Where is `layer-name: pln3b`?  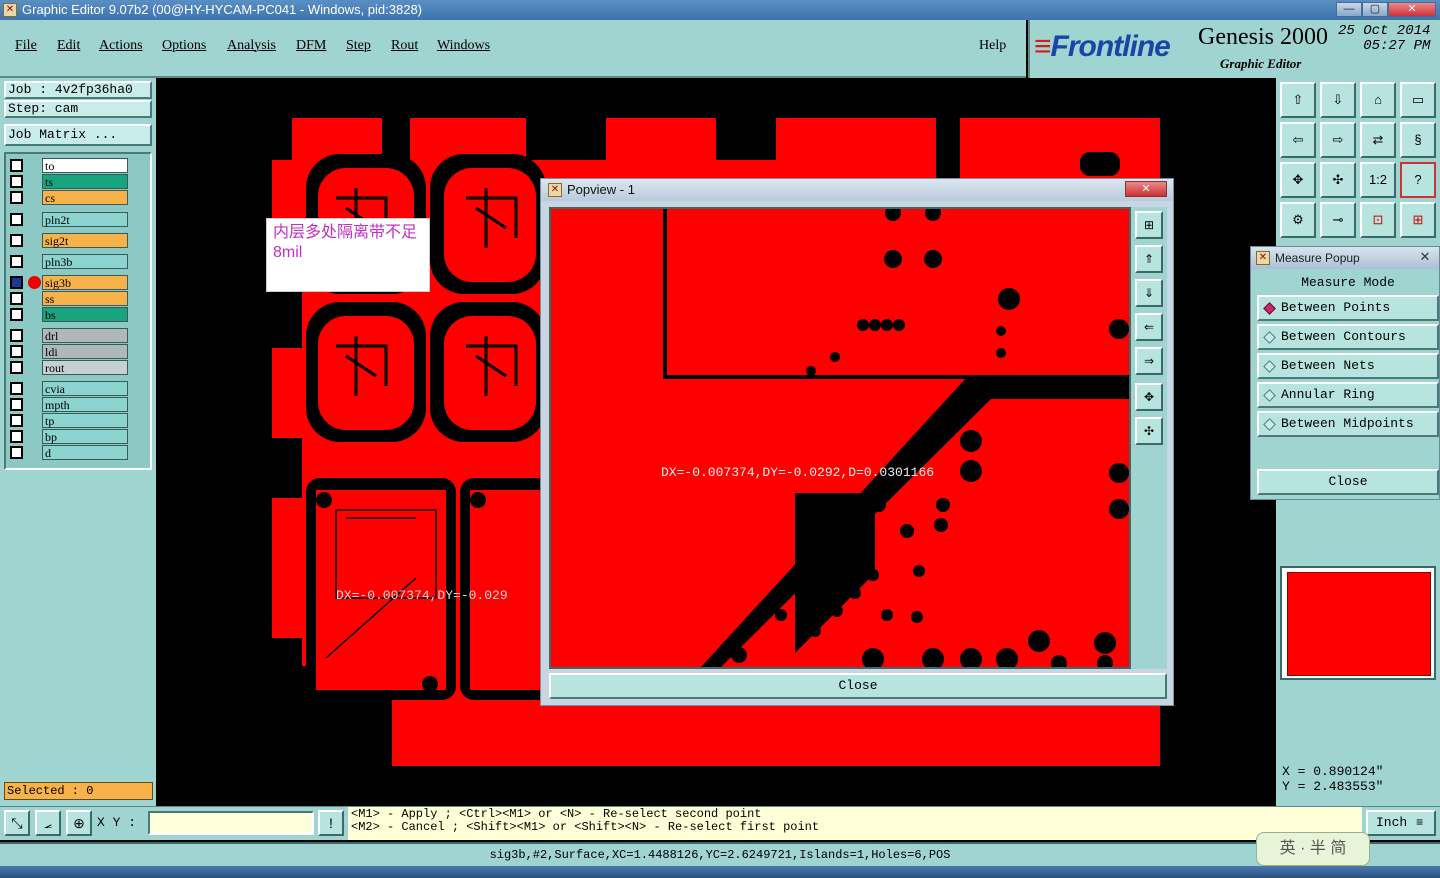
layer-name: pln3b is located at coordinates (85, 261).